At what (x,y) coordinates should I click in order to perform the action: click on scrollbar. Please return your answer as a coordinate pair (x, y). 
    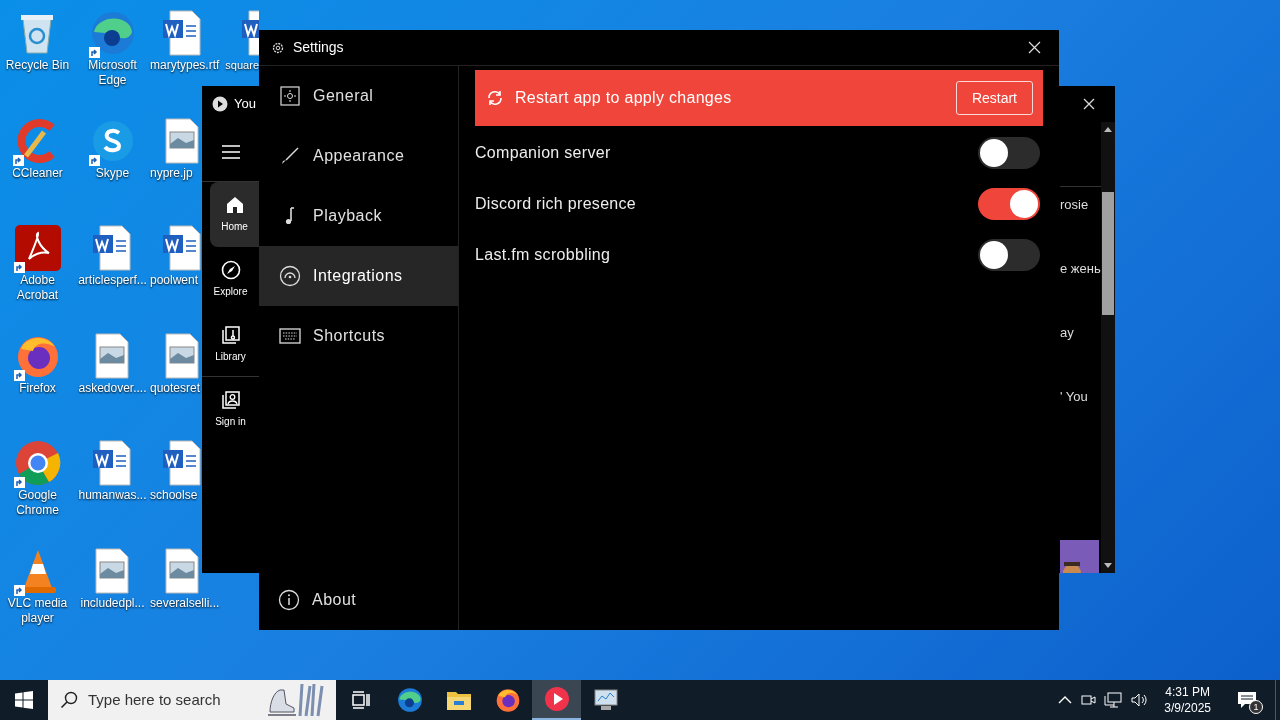
    Looking at the image, I should click on (1108, 347).